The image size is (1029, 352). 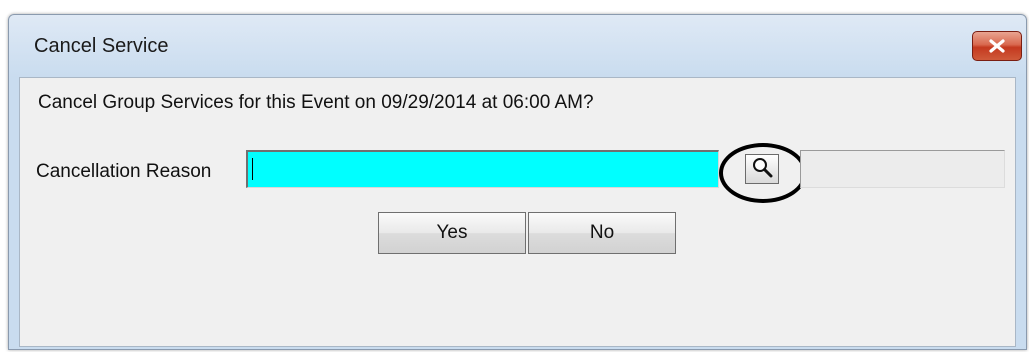 I want to click on dialog-title: Cancel Service, so click(x=101, y=46).